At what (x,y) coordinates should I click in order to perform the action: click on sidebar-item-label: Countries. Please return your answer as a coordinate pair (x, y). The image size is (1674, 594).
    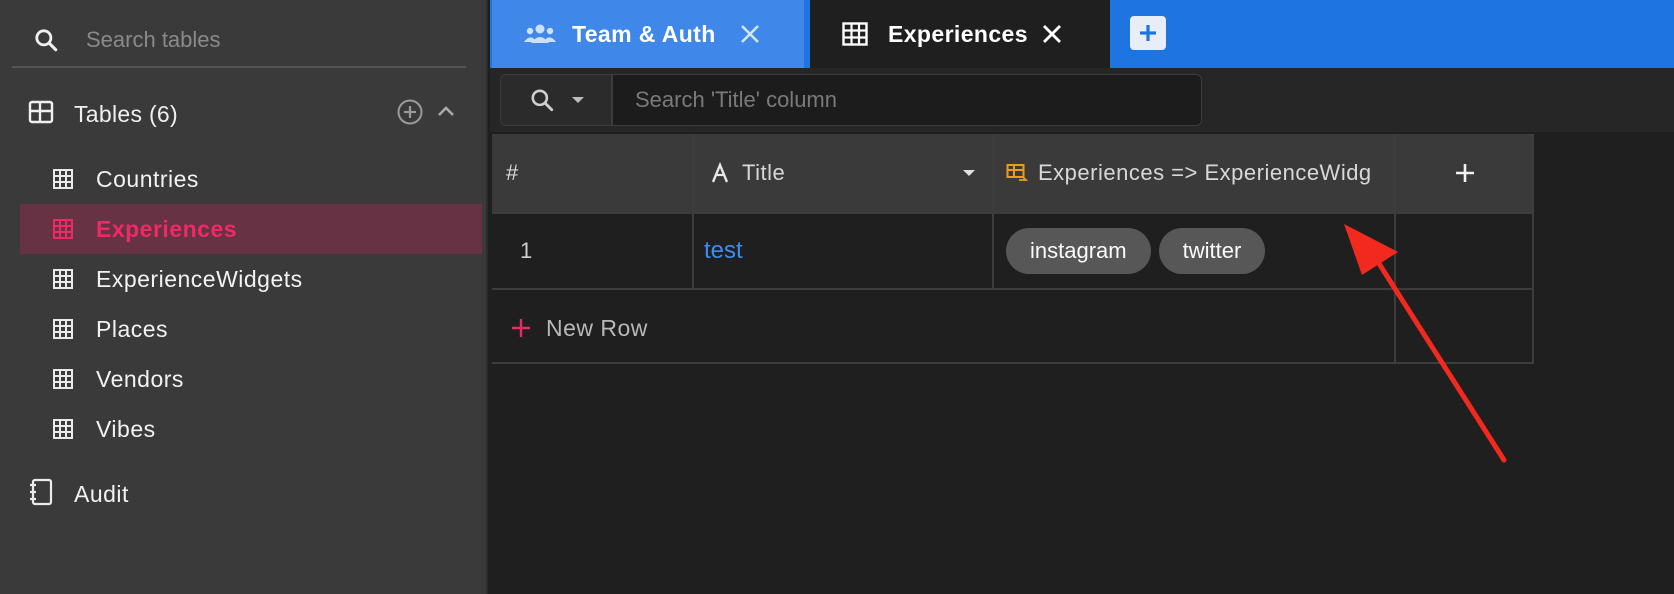
    Looking at the image, I should click on (147, 178).